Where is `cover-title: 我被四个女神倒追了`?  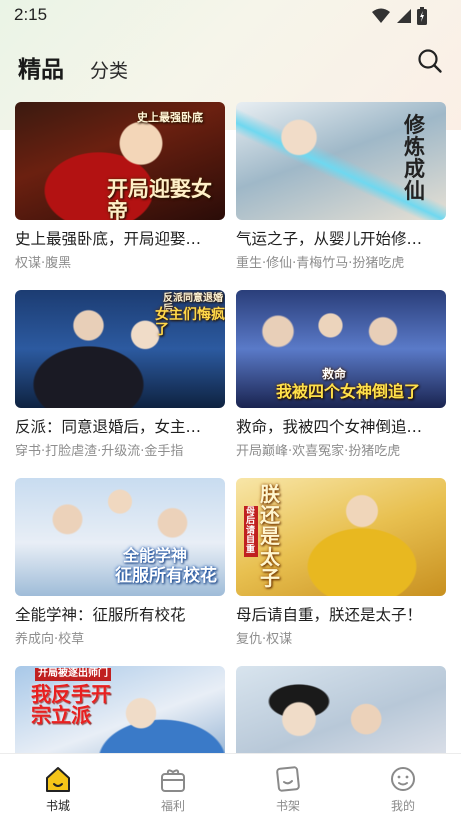 cover-title: 我被四个女神倒追了 is located at coordinates (348, 391).